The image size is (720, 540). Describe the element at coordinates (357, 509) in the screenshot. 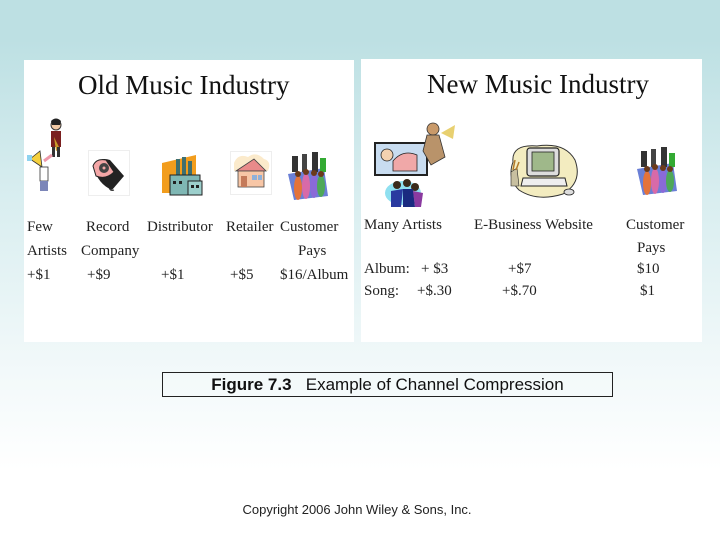

I see `copyright-footer: Copyright 2006 John Wiley & Sons, Inc.` at that location.